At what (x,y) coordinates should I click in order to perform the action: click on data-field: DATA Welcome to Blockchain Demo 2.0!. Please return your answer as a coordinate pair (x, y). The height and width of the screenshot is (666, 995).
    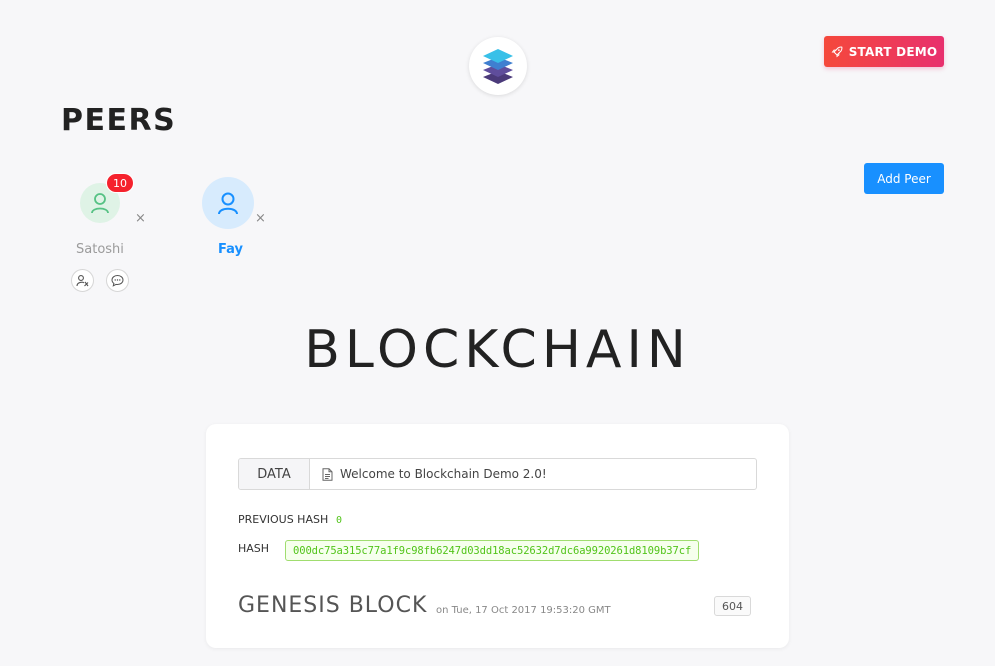
    Looking at the image, I should click on (497, 474).